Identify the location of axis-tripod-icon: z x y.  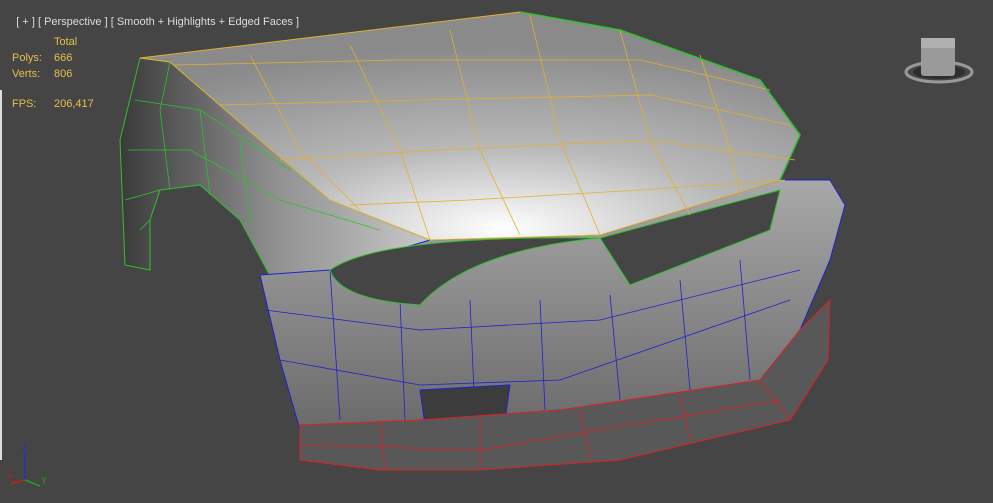
(27, 464).